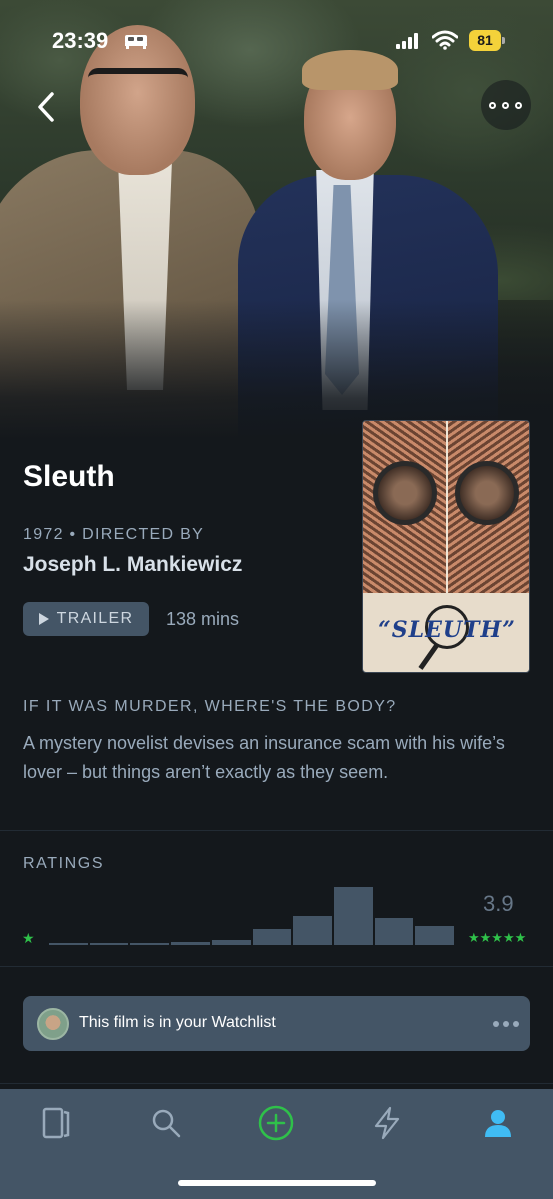 This screenshot has width=553, height=1199. I want to click on watchlist-more-icon, so click(506, 1024).